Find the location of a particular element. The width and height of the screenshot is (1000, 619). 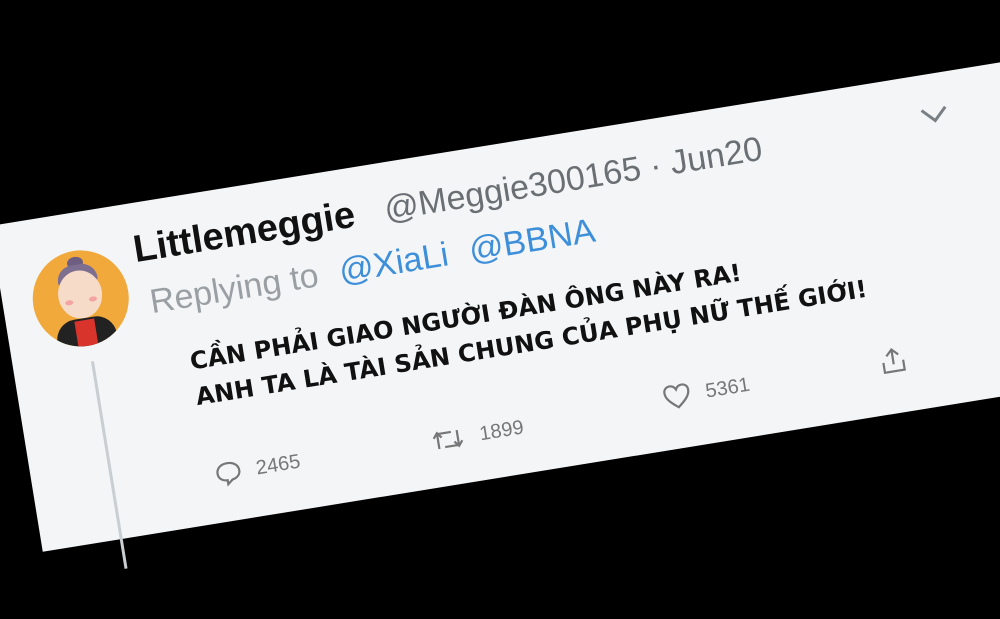

retweet-count: 1899 is located at coordinates (501, 430).